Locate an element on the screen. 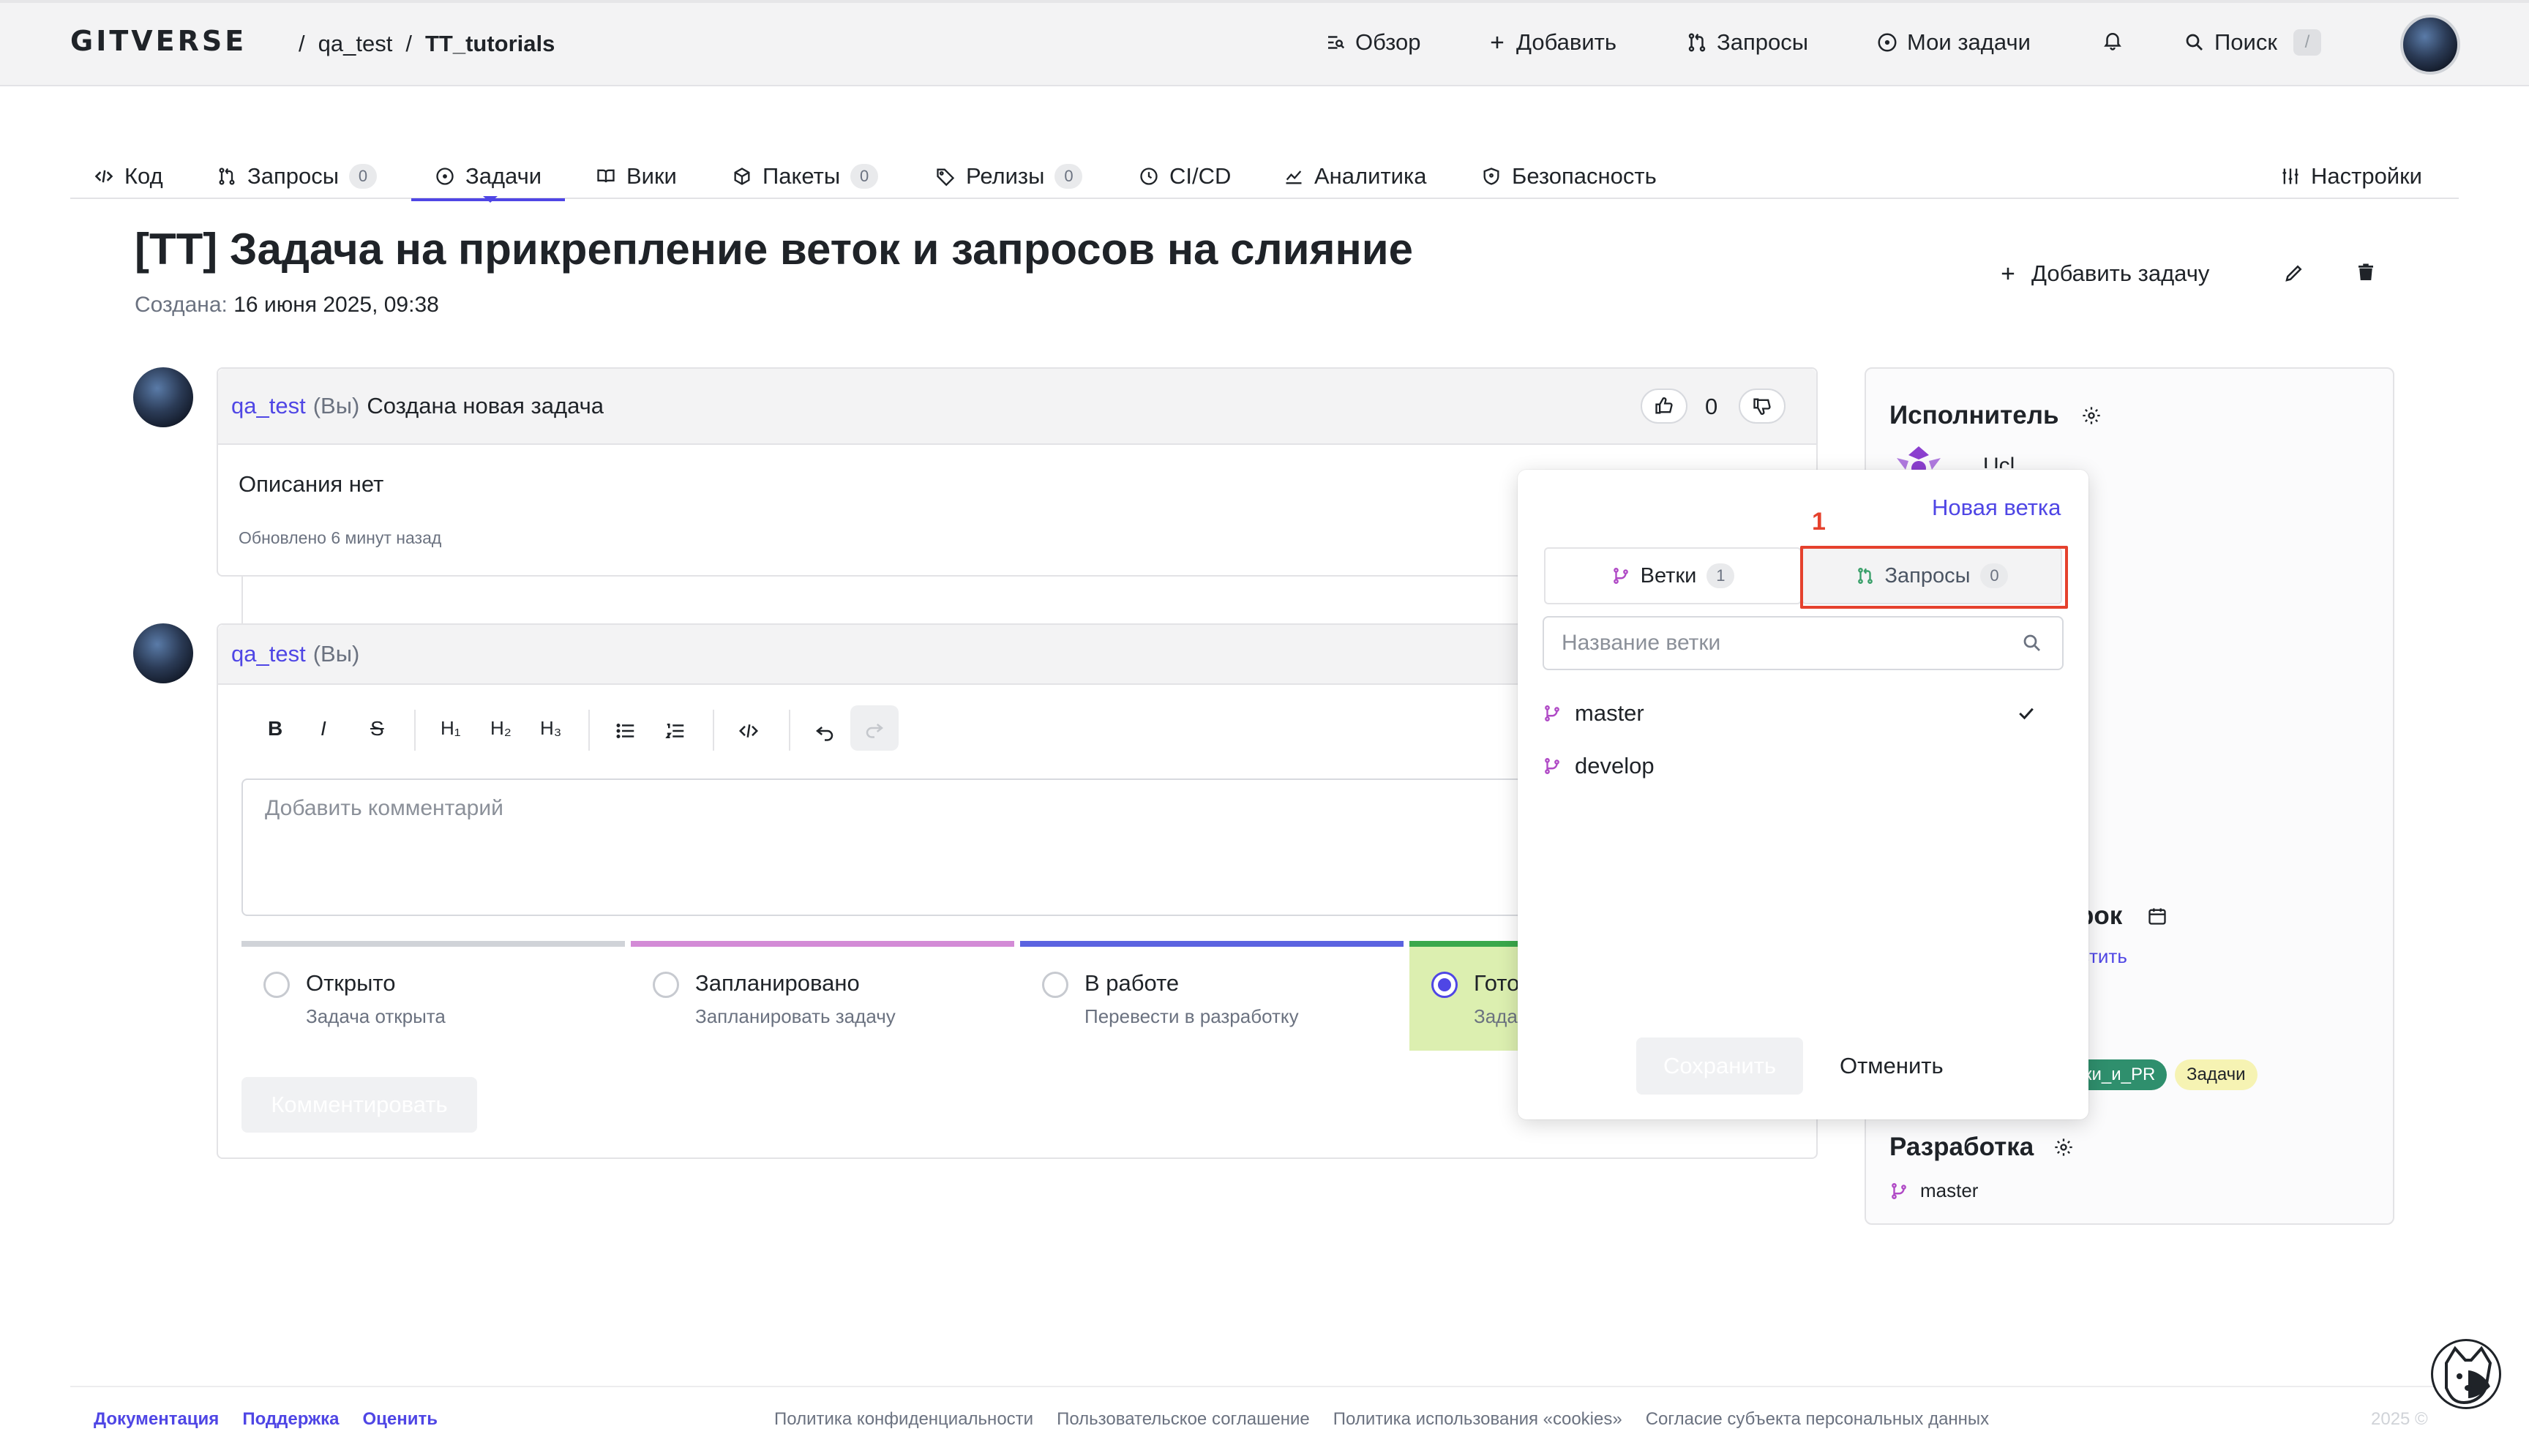  branch-option-master: master is located at coordinates (1804, 713).